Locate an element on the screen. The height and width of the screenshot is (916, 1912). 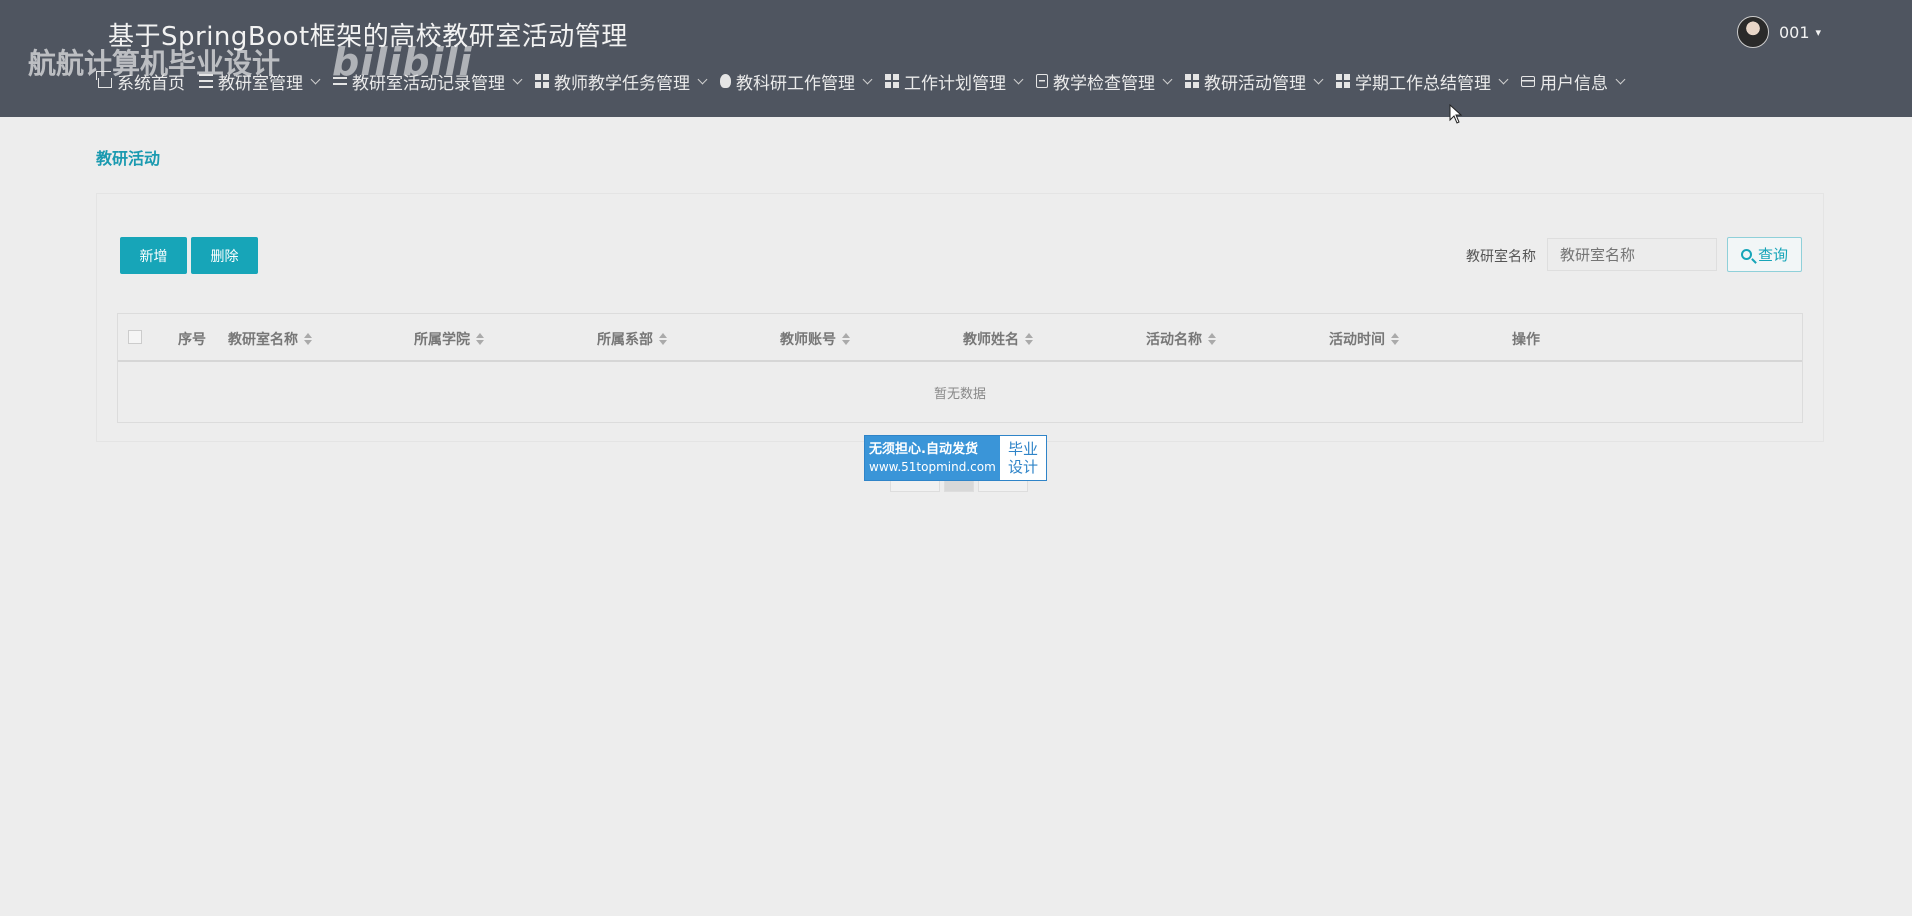
column-header-office-name: 教研室名称 is located at coordinates (270, 339).